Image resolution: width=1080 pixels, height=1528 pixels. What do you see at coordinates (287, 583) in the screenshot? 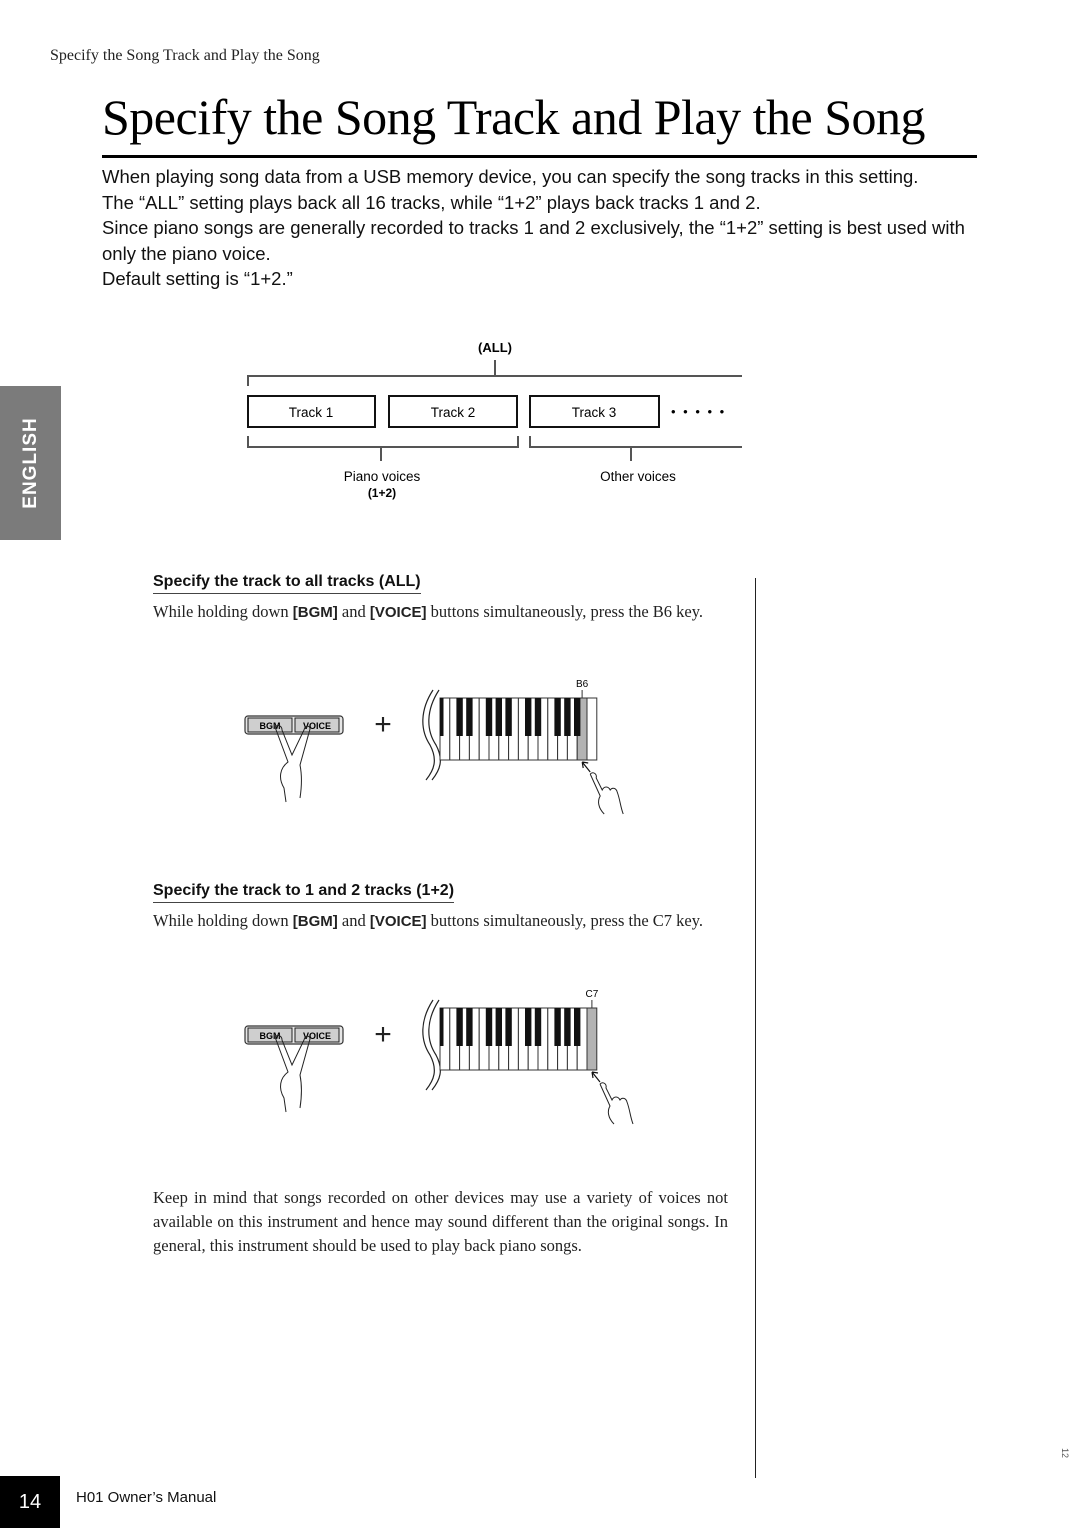
I see `section-heading-all: Specify the track to all tracks (ALL)` at bounding box center [287, 583].